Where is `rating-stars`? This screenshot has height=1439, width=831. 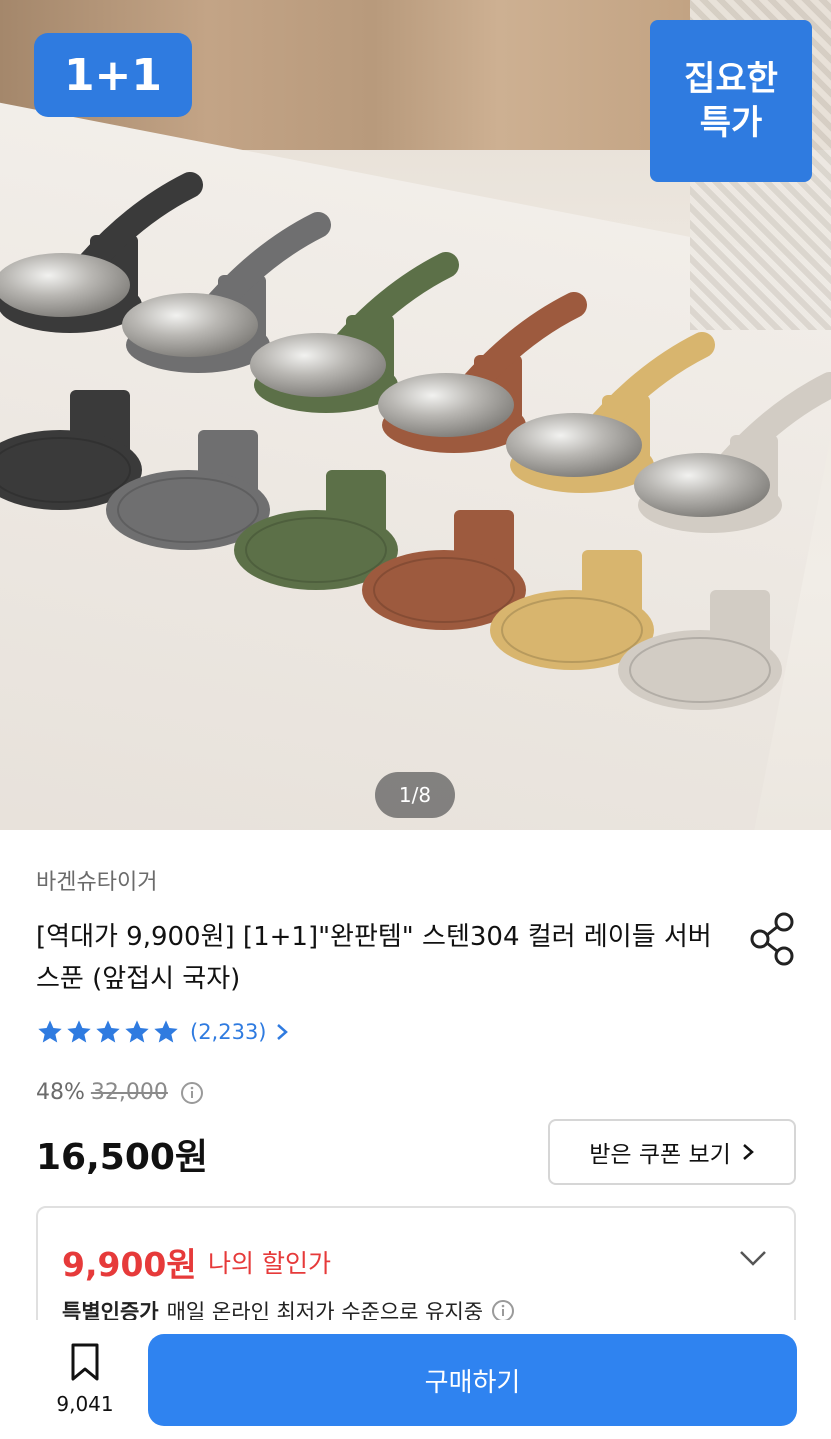 rating-stars is located at coordinates (108, 1032).